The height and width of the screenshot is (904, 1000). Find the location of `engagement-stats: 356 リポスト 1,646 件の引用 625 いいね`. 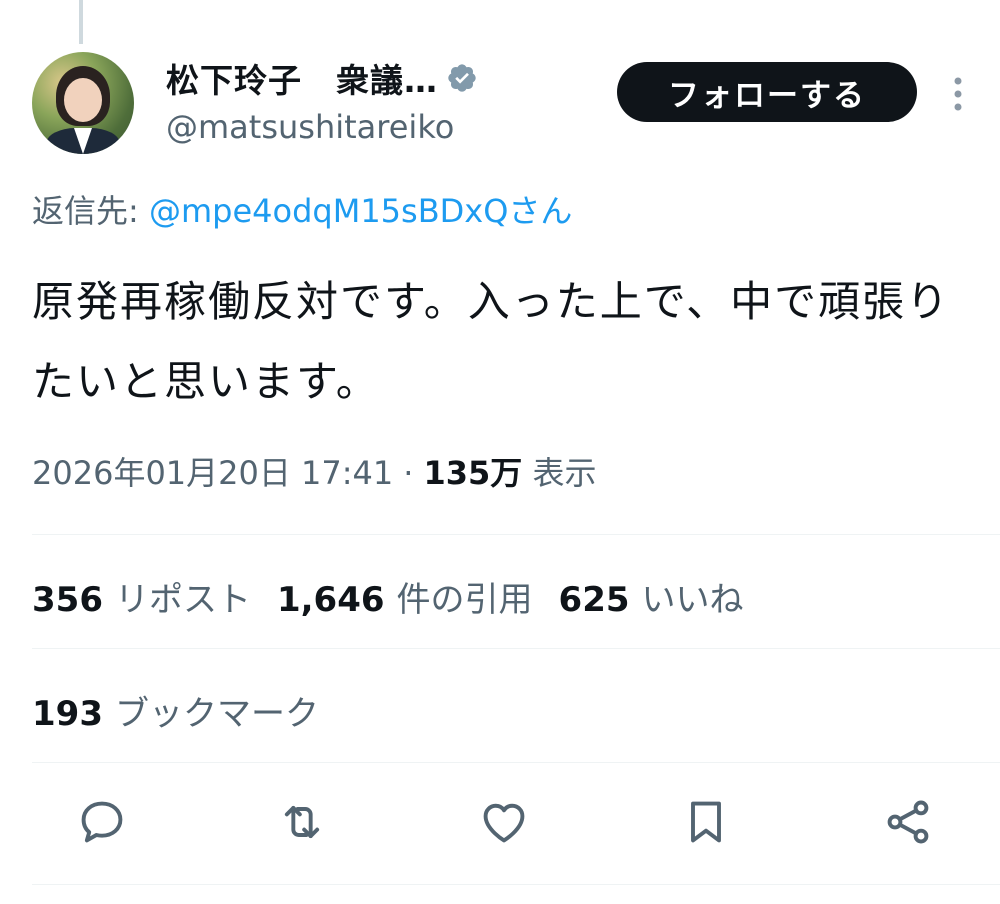

engagement-stats: 356 リポスト 1,646 件の引用 625 いいね is located at coordinates (388, 596).